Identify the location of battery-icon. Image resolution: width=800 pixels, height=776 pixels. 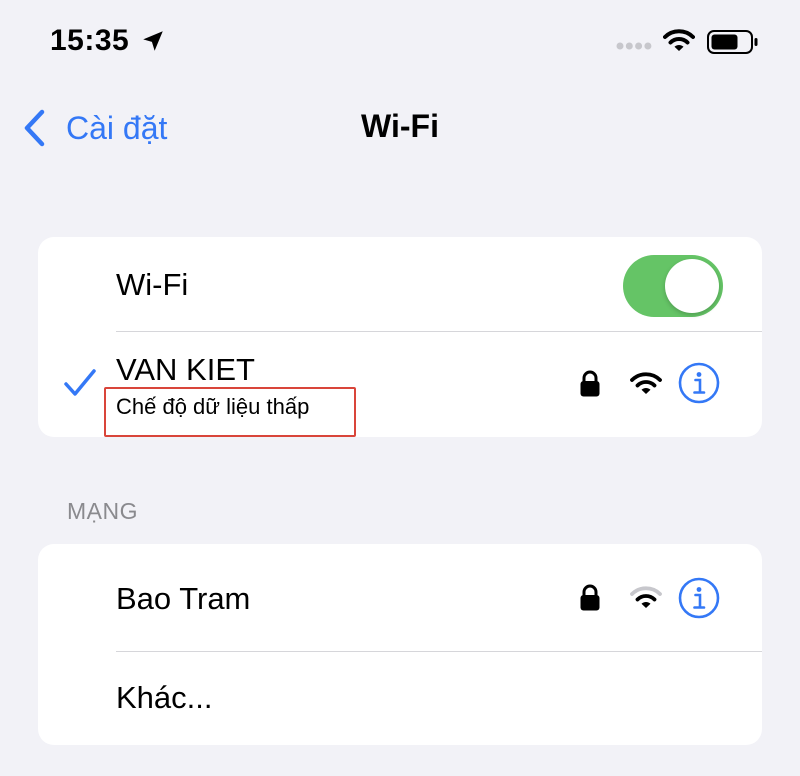
(732, 42).